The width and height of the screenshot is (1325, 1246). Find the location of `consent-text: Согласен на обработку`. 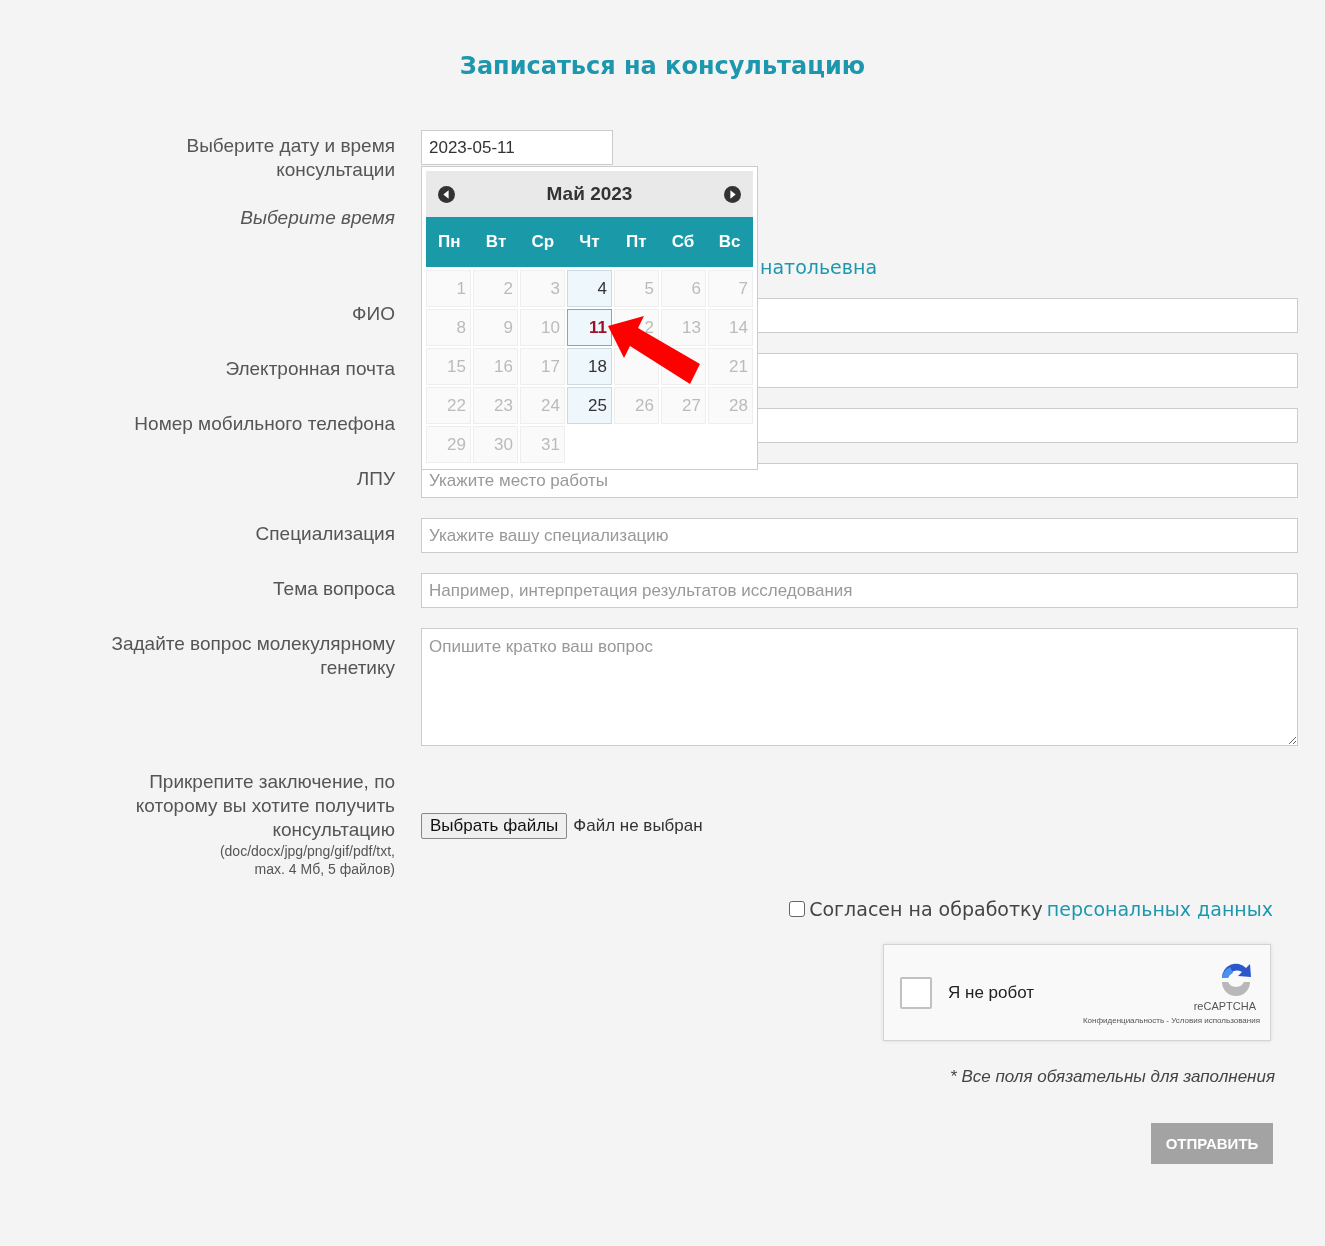

consent-text: Согласен на обработку is located at coordinates (926, 909).